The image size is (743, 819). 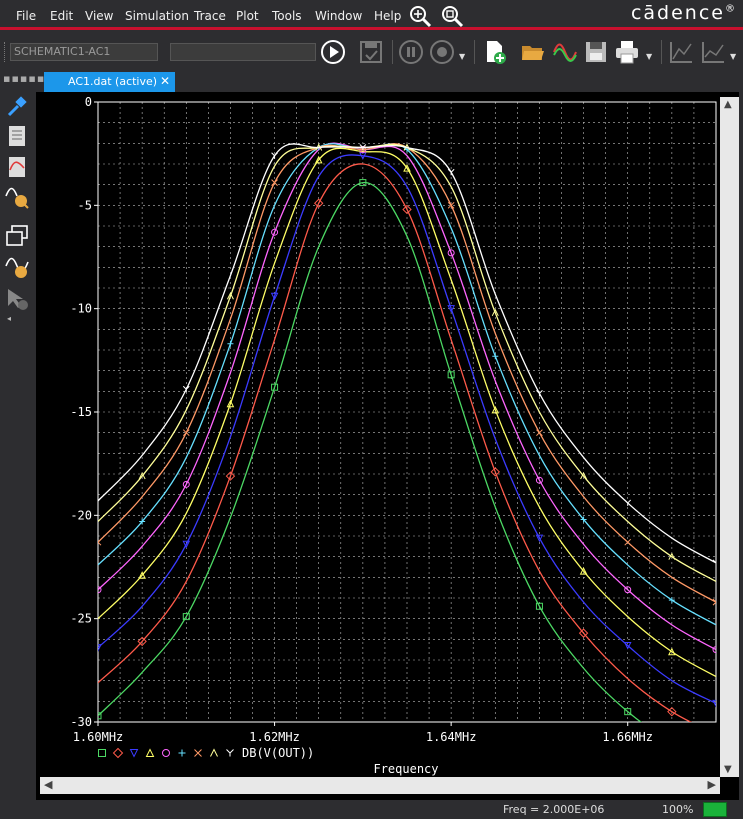 I want to click on plot-legend: DB(V(OUT)), so click(x=206, y=753).